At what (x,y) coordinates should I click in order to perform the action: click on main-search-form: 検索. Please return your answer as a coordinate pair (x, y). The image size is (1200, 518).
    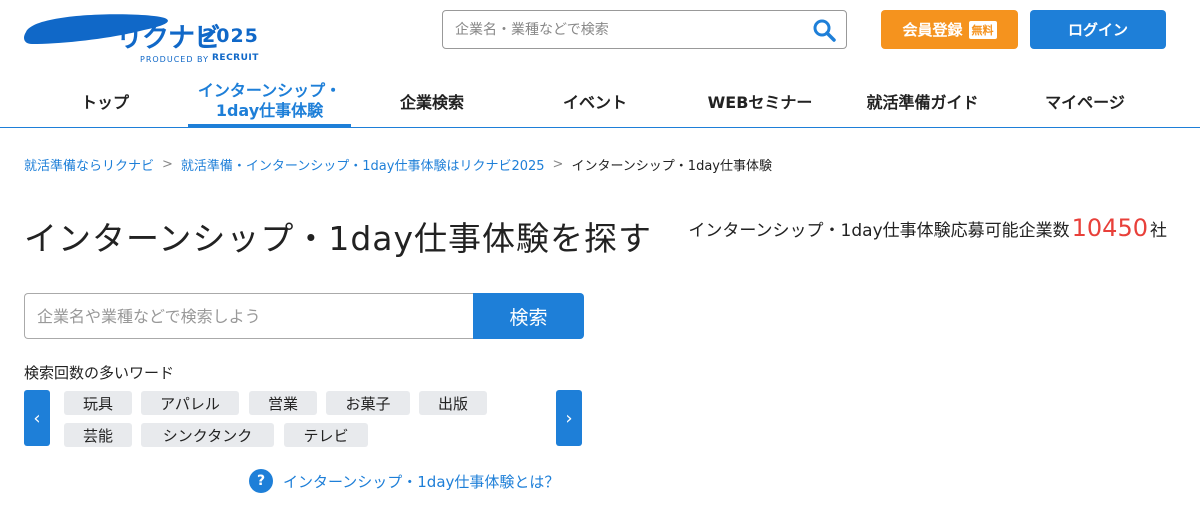
    Looking at the image, I should click on (304, 316).